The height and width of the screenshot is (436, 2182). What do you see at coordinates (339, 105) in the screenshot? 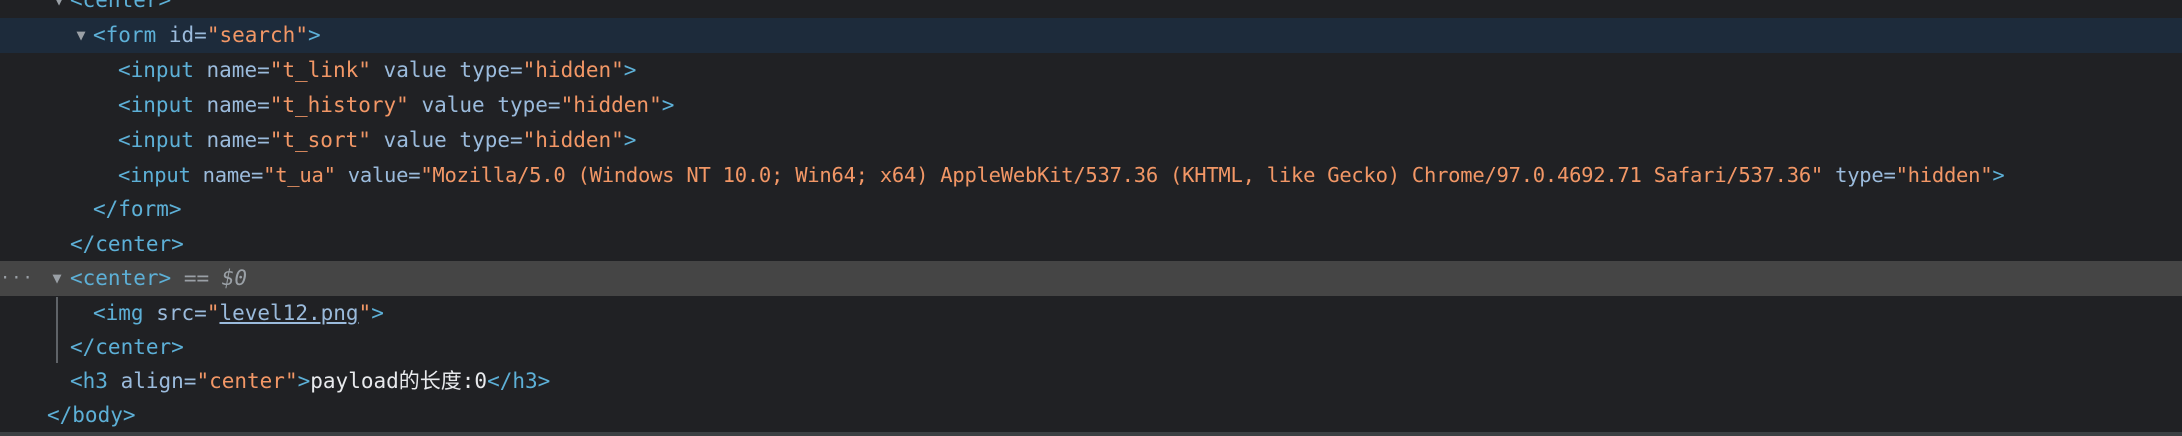
I see `attr-name-value: "t_history"` at bounding box center [339, 105].